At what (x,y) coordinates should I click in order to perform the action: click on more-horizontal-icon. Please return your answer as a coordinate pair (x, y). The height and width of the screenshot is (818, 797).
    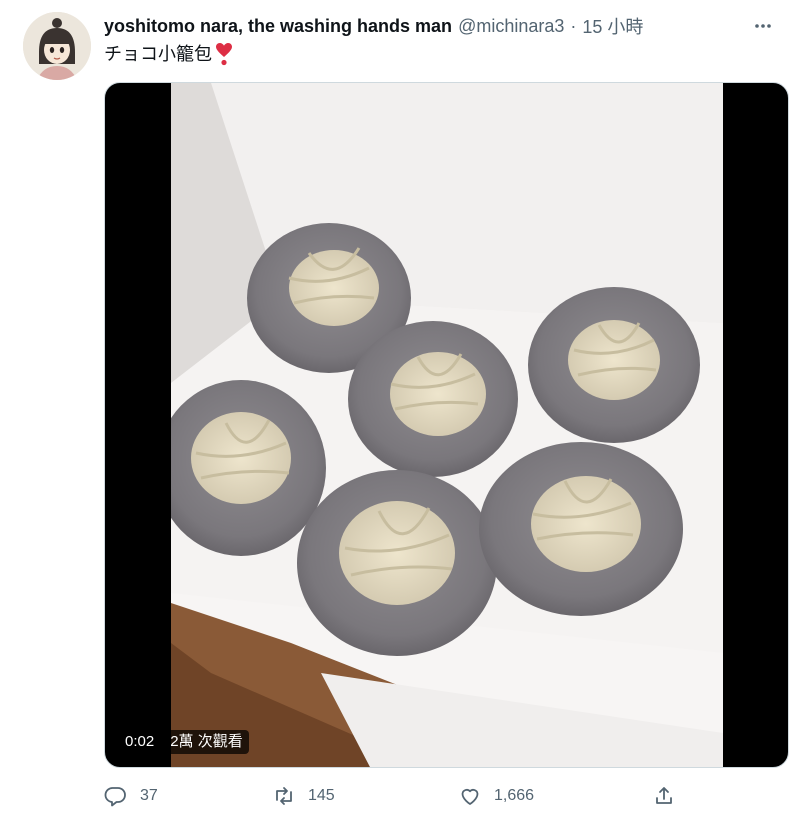
    Looking at the image, I should click on (763, 26).